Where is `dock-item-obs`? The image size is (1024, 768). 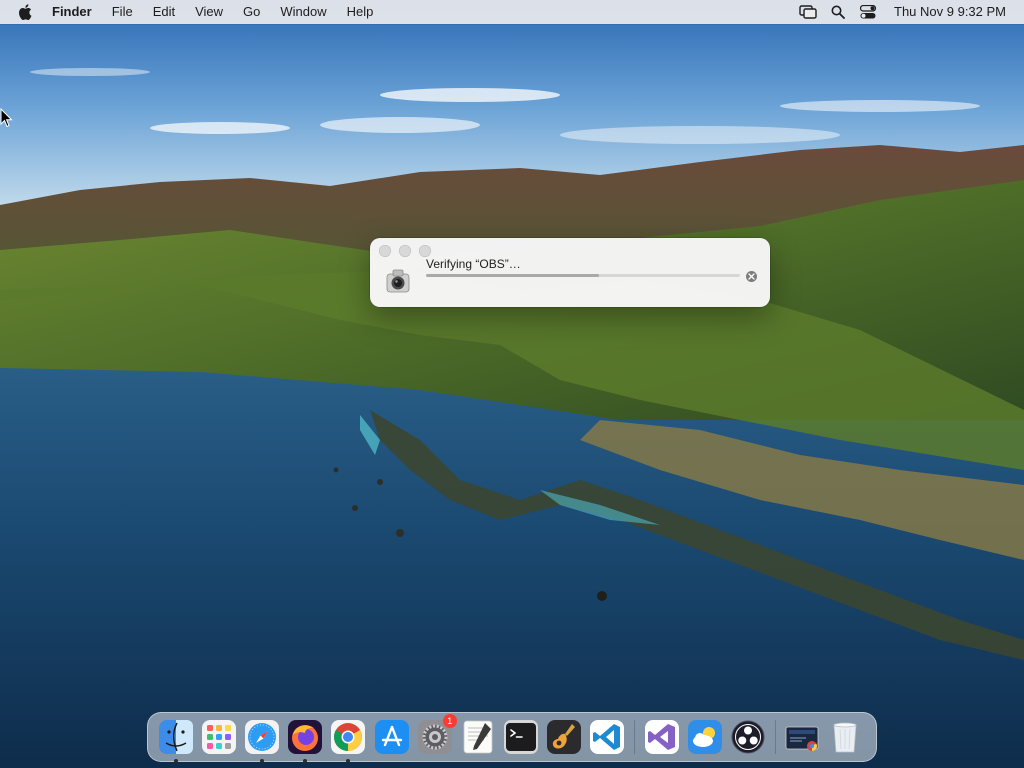
dock-item-obs is located at coordinates (748, 737).